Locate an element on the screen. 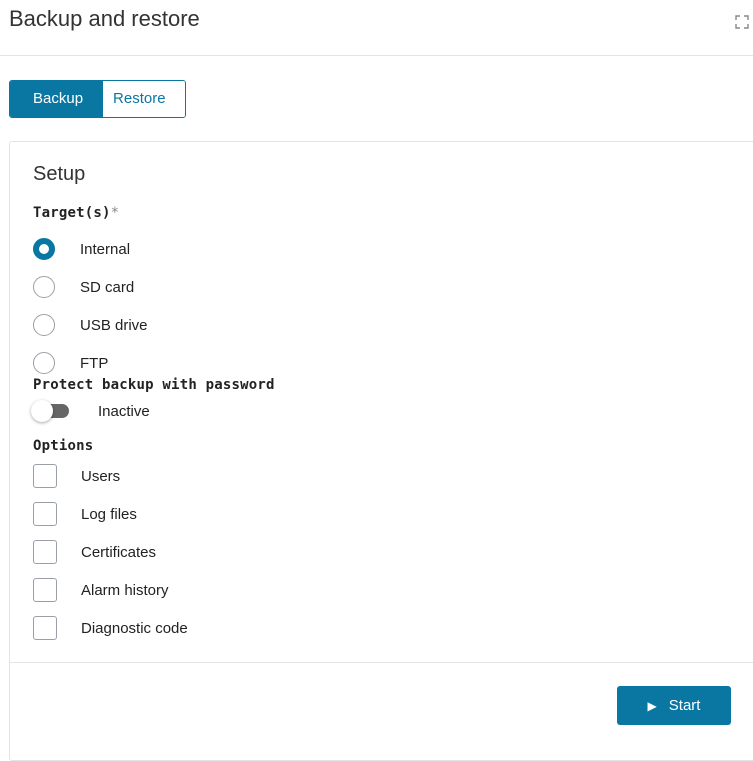 The width and height of the screenshot is (753, 761). toggle-state-label: Inactive is located at coordinates (124, 411).